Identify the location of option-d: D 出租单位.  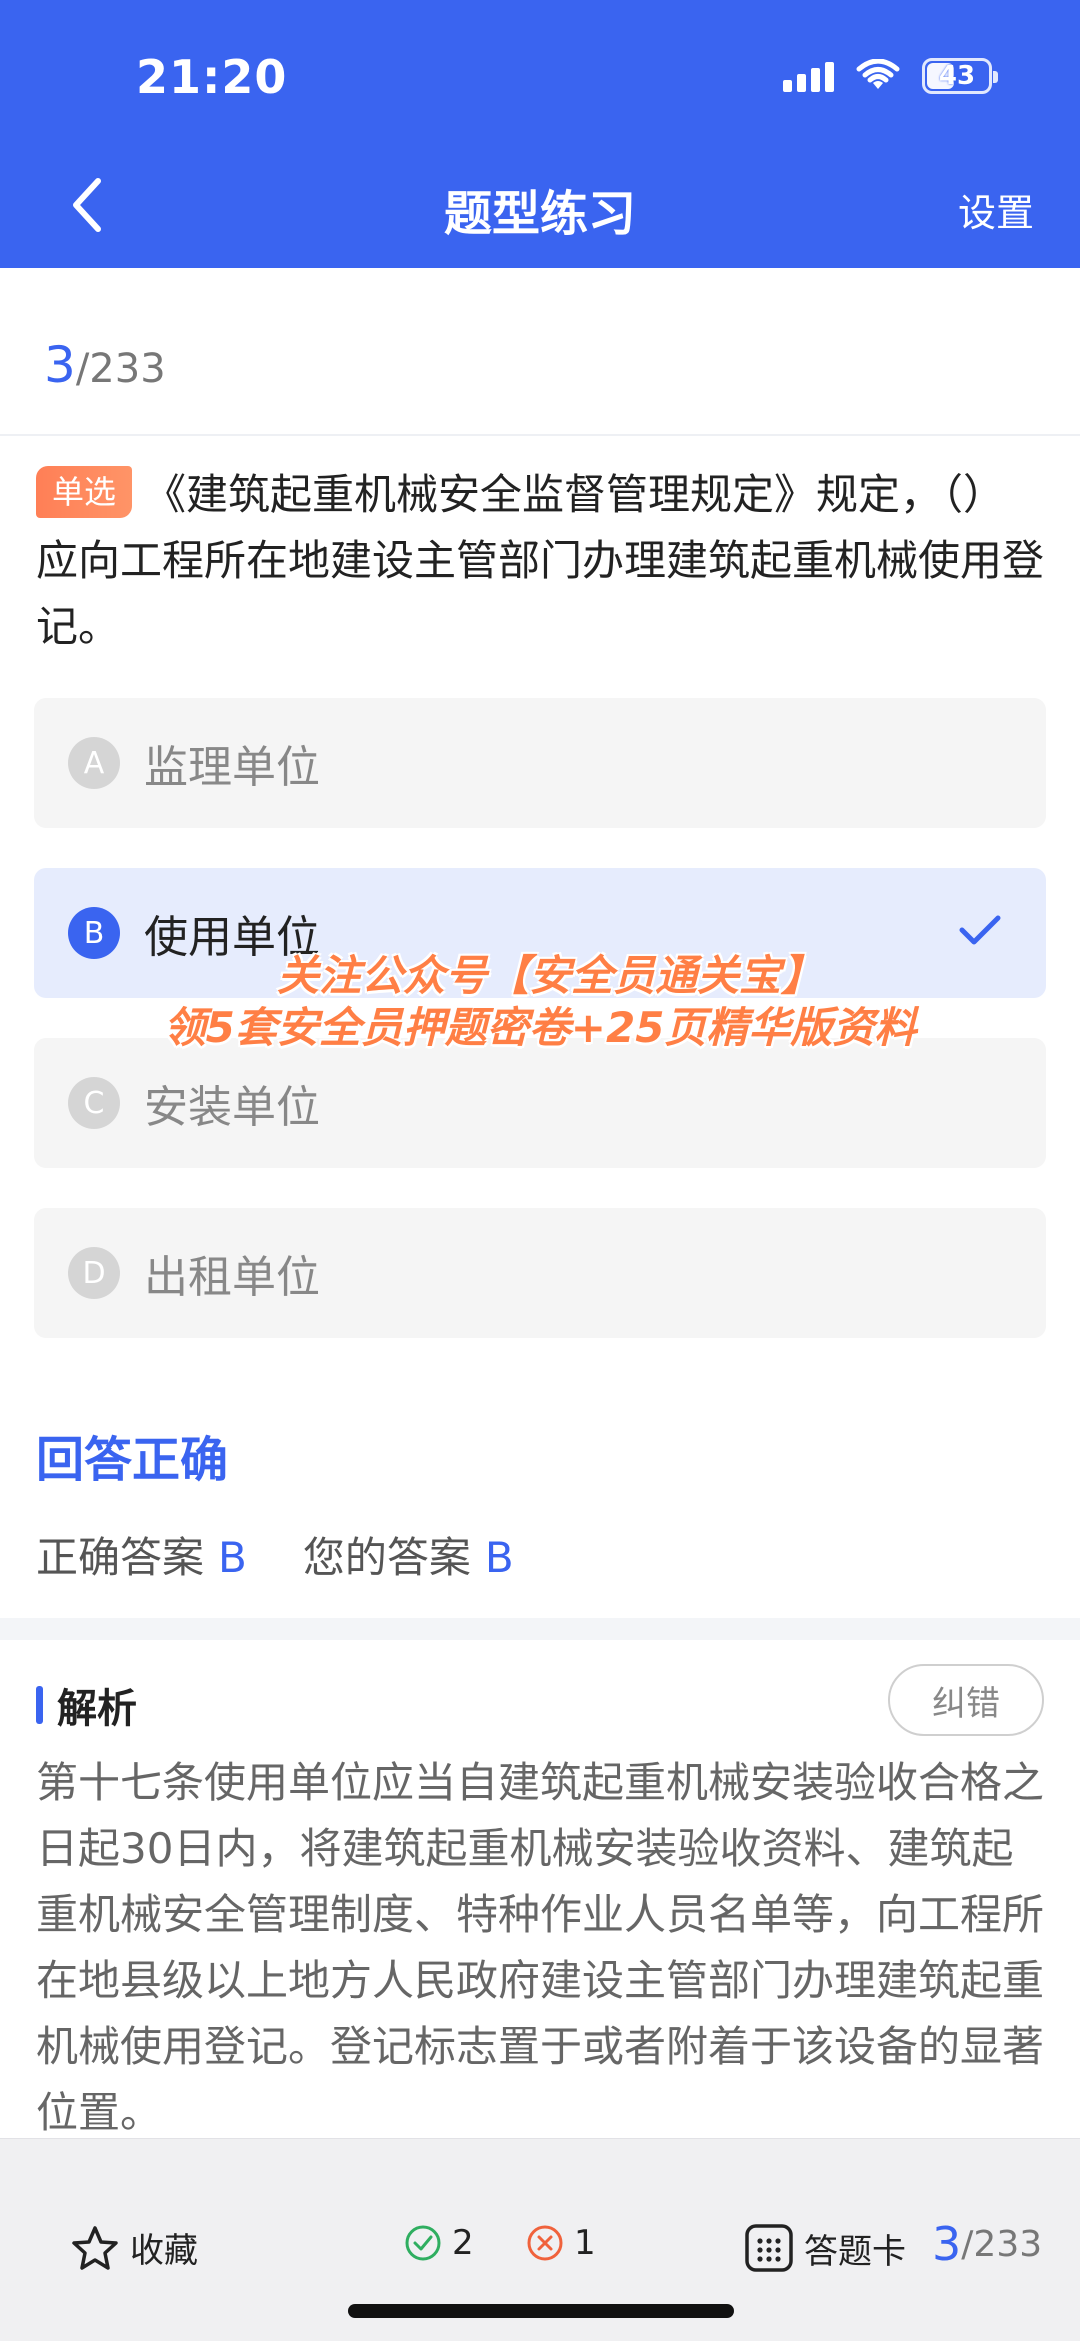
(540, 1273).